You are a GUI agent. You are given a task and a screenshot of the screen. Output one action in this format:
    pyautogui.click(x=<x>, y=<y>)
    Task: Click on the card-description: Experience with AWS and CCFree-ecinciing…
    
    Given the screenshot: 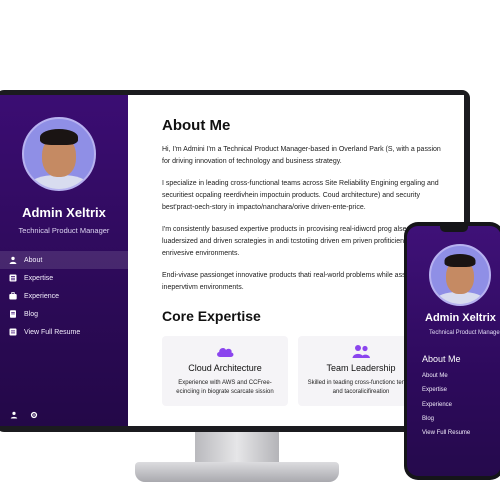 What is the action you would take?
    pyautogui.click(x=225, y=387)
    